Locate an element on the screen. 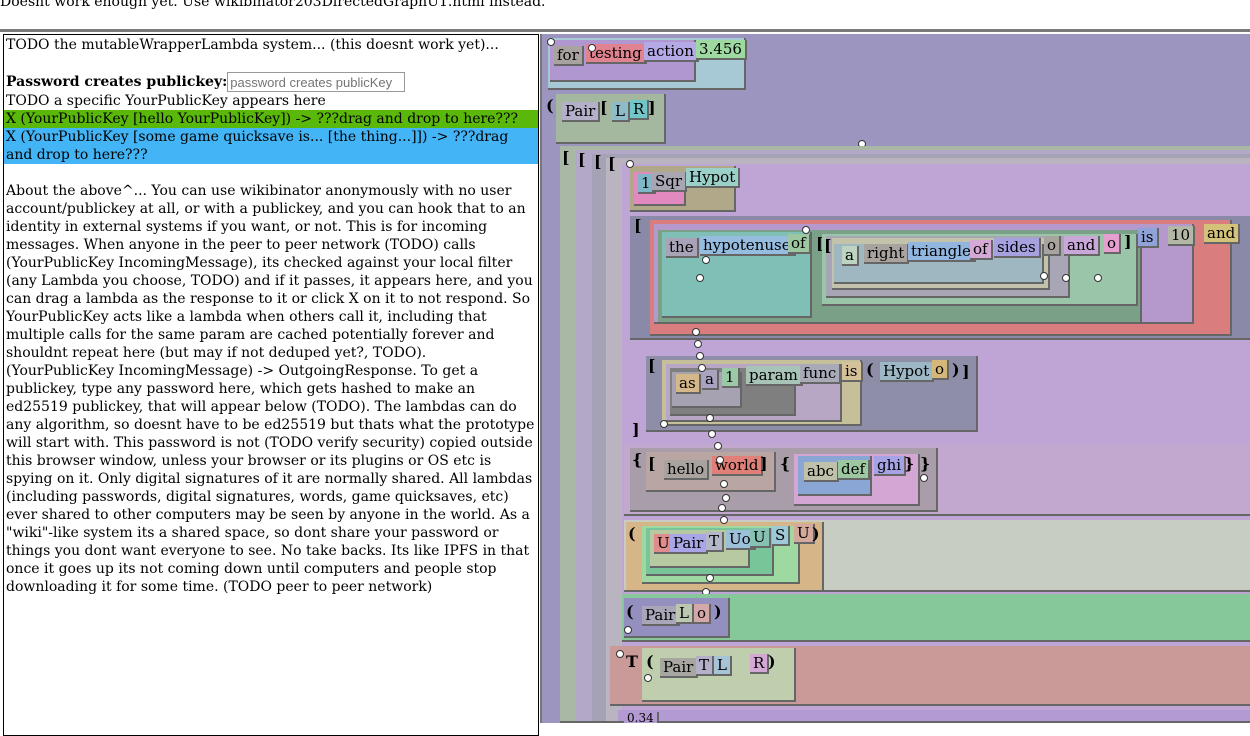 This screenshot has width=1250, height=736. graph-node is located at coordinates (934, 716).